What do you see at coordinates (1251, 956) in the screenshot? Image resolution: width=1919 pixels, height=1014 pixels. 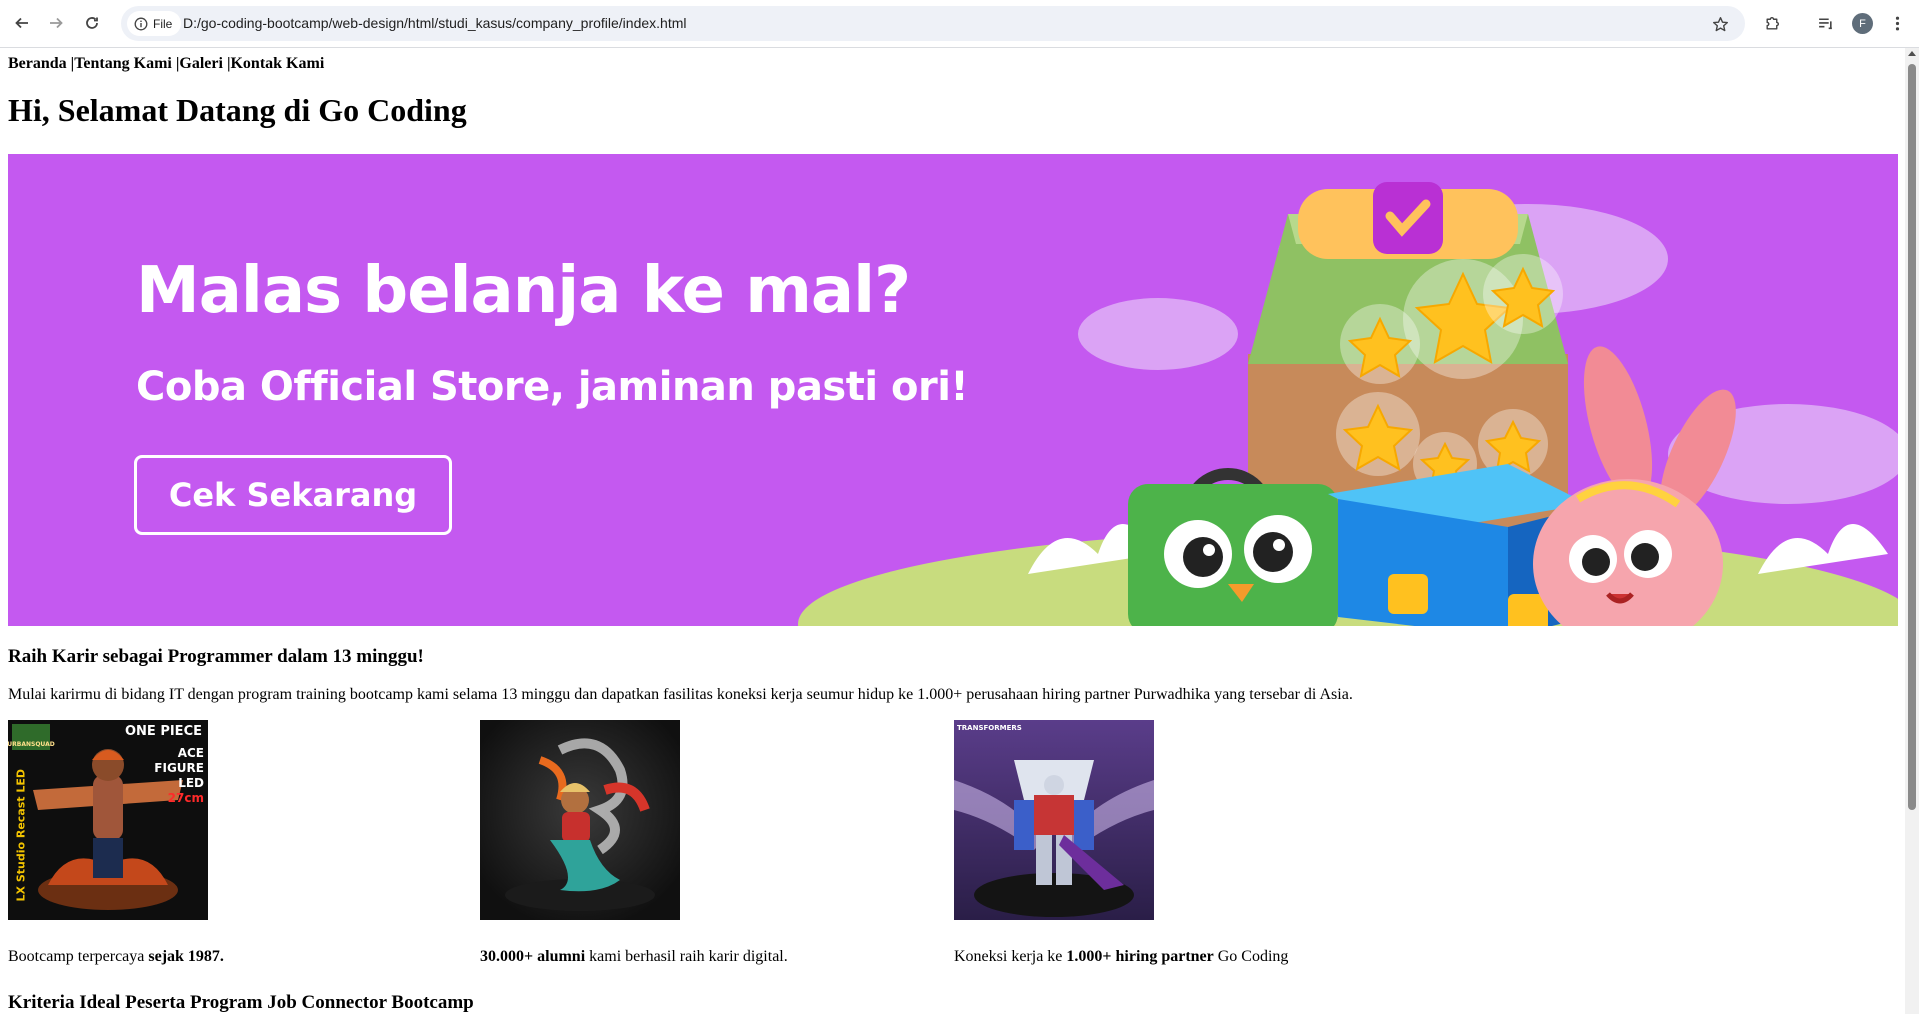 I see `caption-text: Go Coding` at bounding box center [1251, 956].